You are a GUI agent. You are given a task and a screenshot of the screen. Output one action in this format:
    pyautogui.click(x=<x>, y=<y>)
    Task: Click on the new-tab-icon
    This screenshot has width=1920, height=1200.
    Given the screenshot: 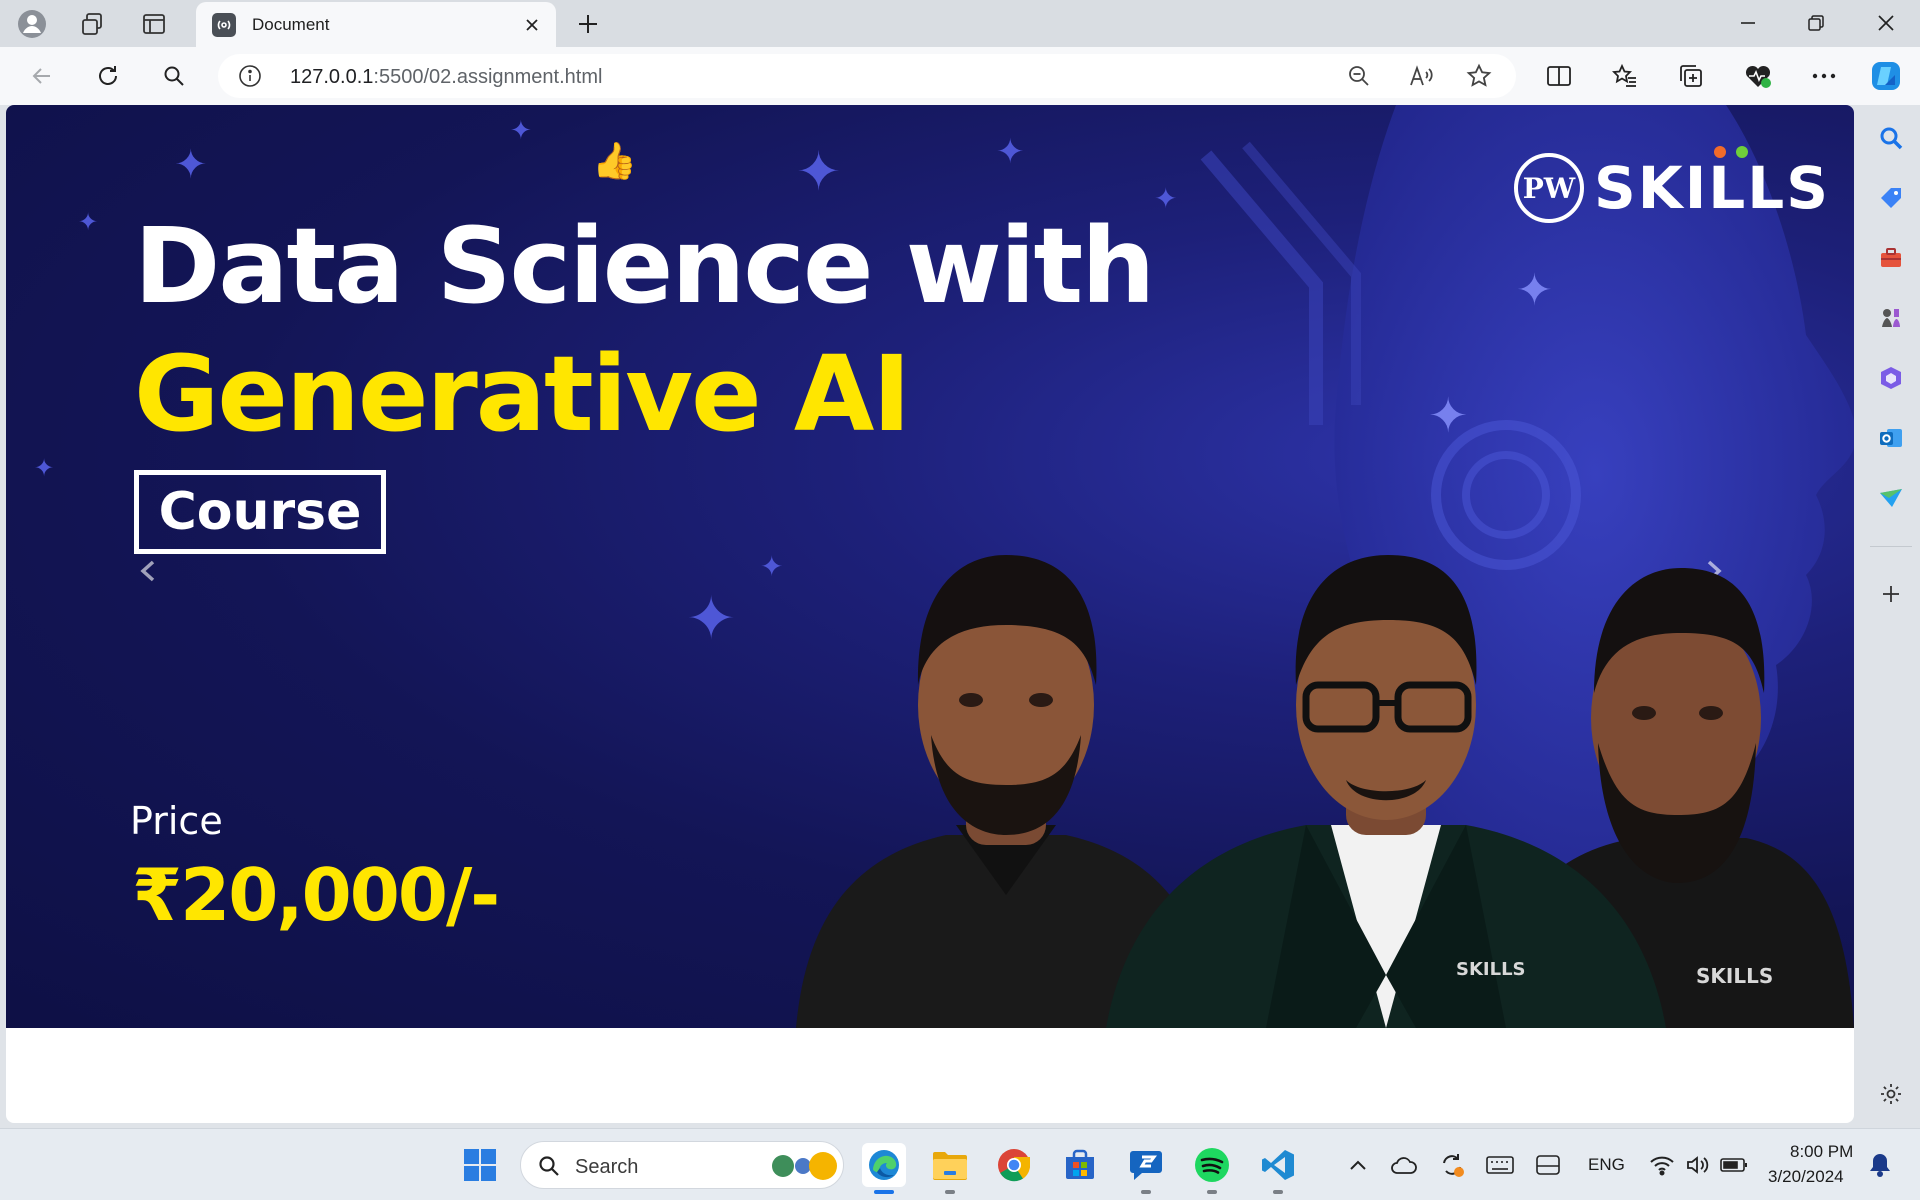 What is the action you would take?
    pyautogui.click(x=588, y=24)
    